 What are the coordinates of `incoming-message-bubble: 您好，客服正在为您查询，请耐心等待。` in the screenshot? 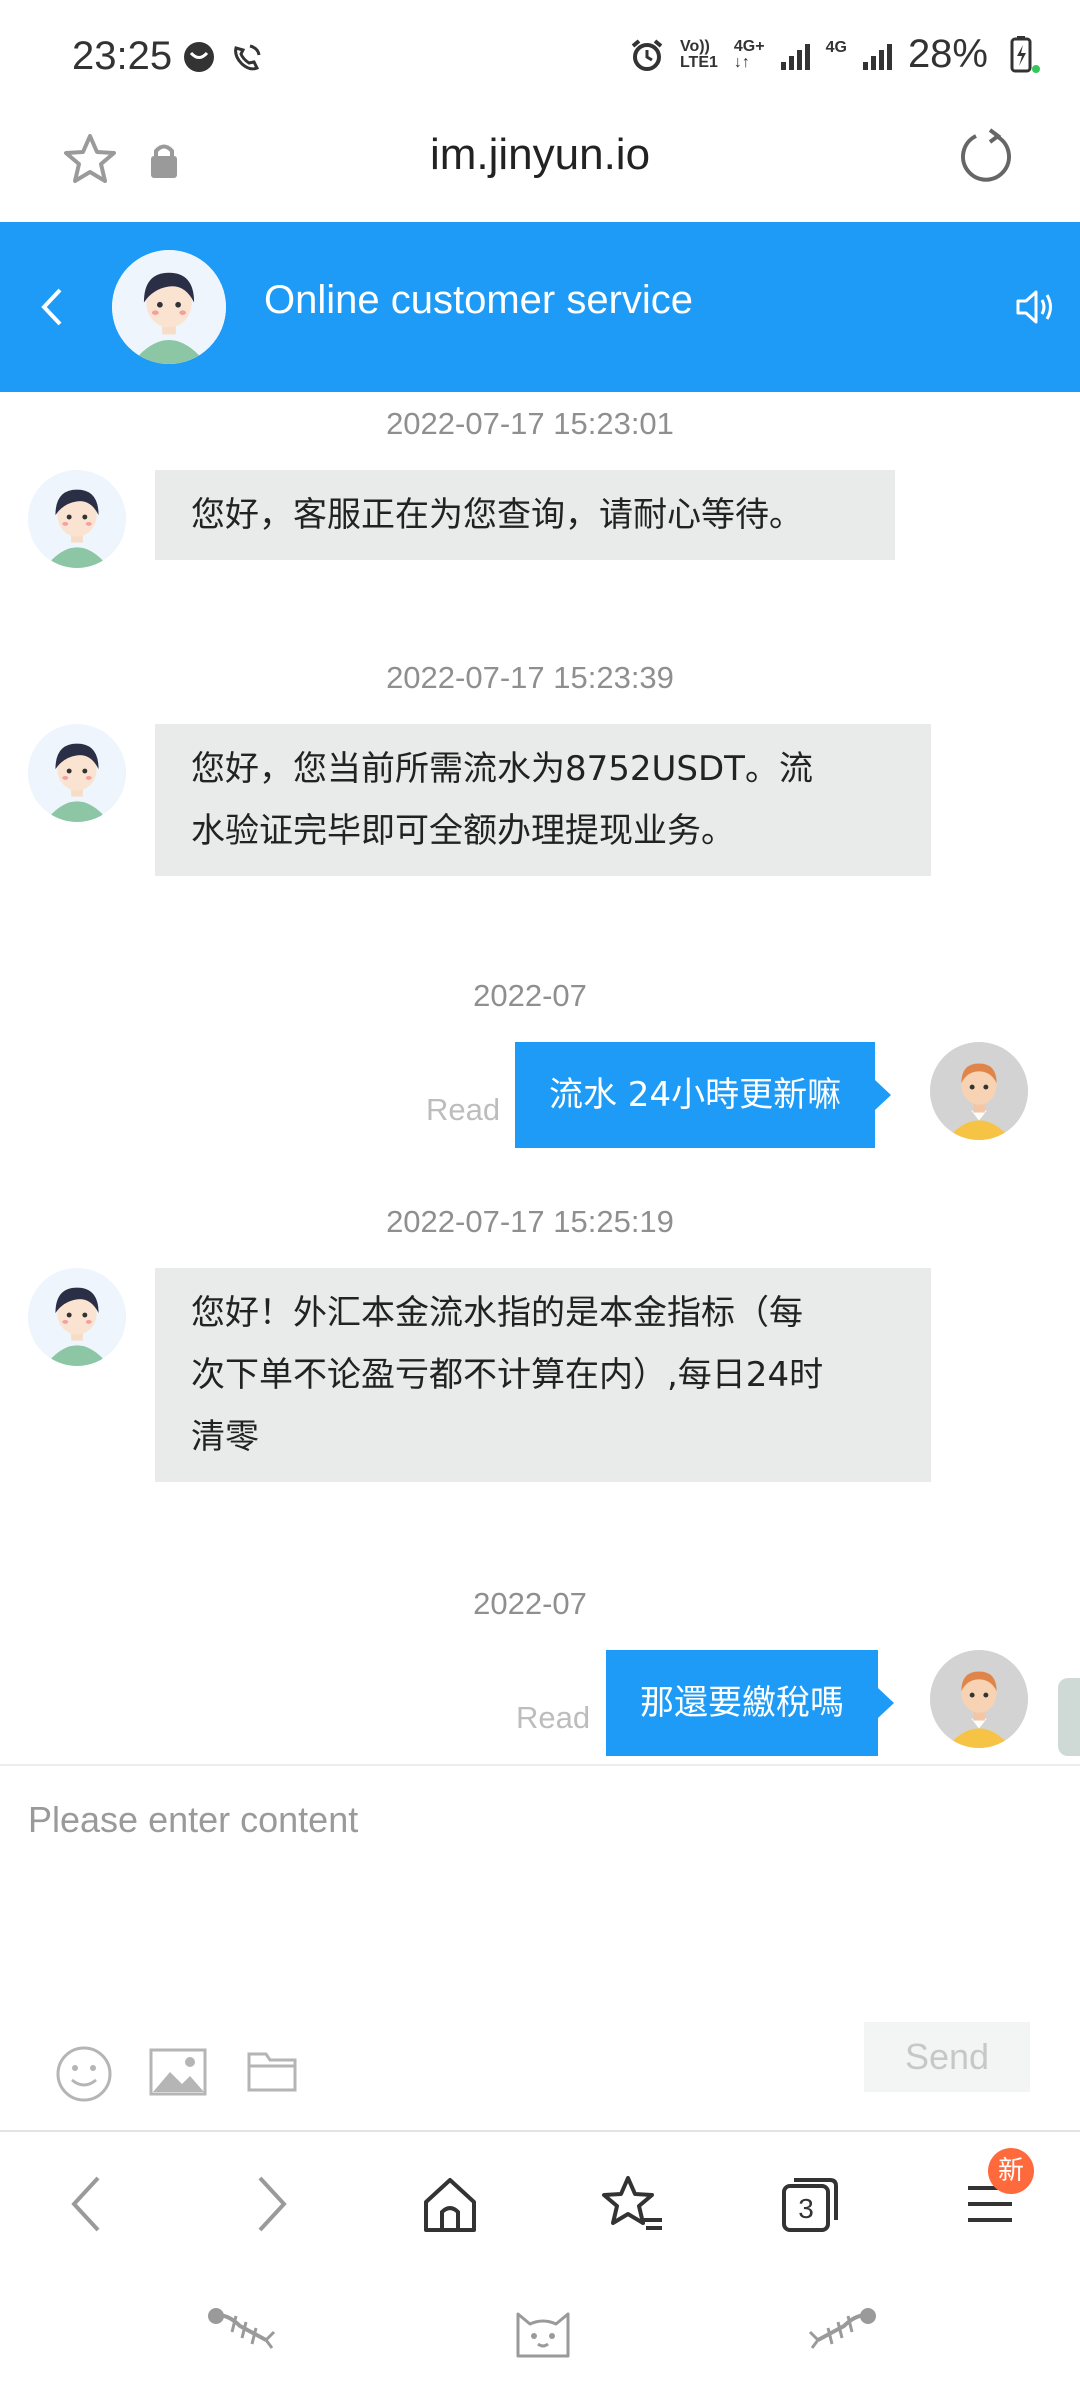 It's located at (525, 515).